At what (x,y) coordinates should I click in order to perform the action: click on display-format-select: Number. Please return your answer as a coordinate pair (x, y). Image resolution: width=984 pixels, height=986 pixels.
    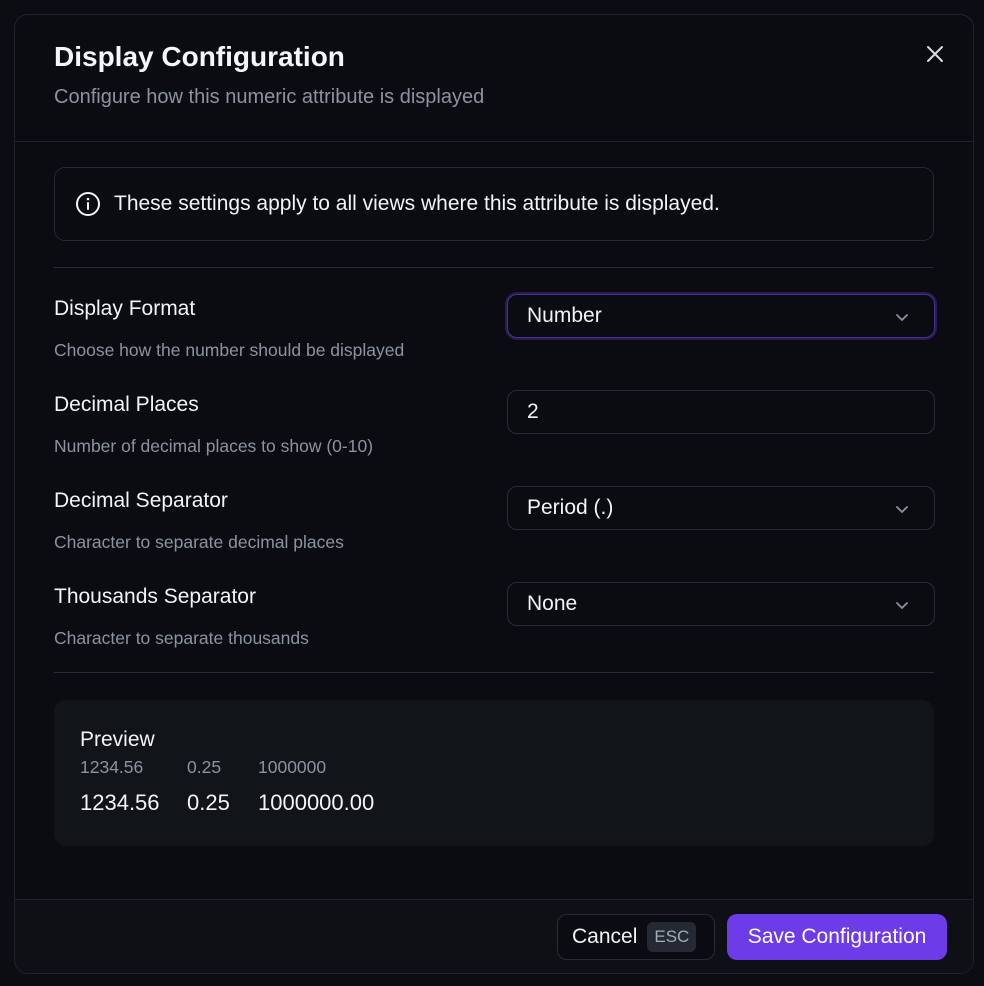
    Looking at the image, I should click on (721, 316).